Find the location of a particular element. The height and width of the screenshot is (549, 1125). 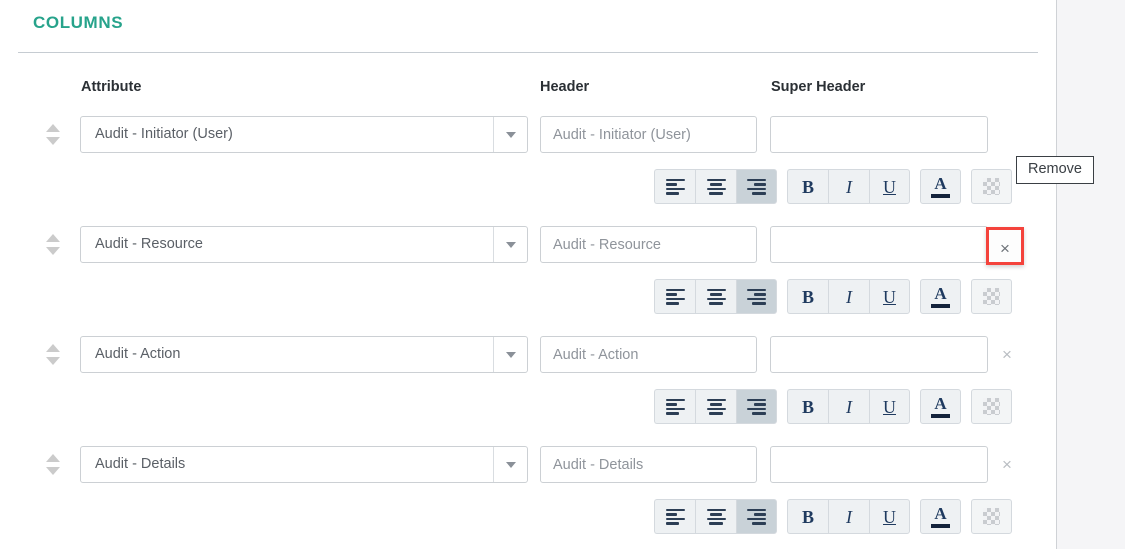

attribute-select: Audit - Details is located at coordinates (304, 464).